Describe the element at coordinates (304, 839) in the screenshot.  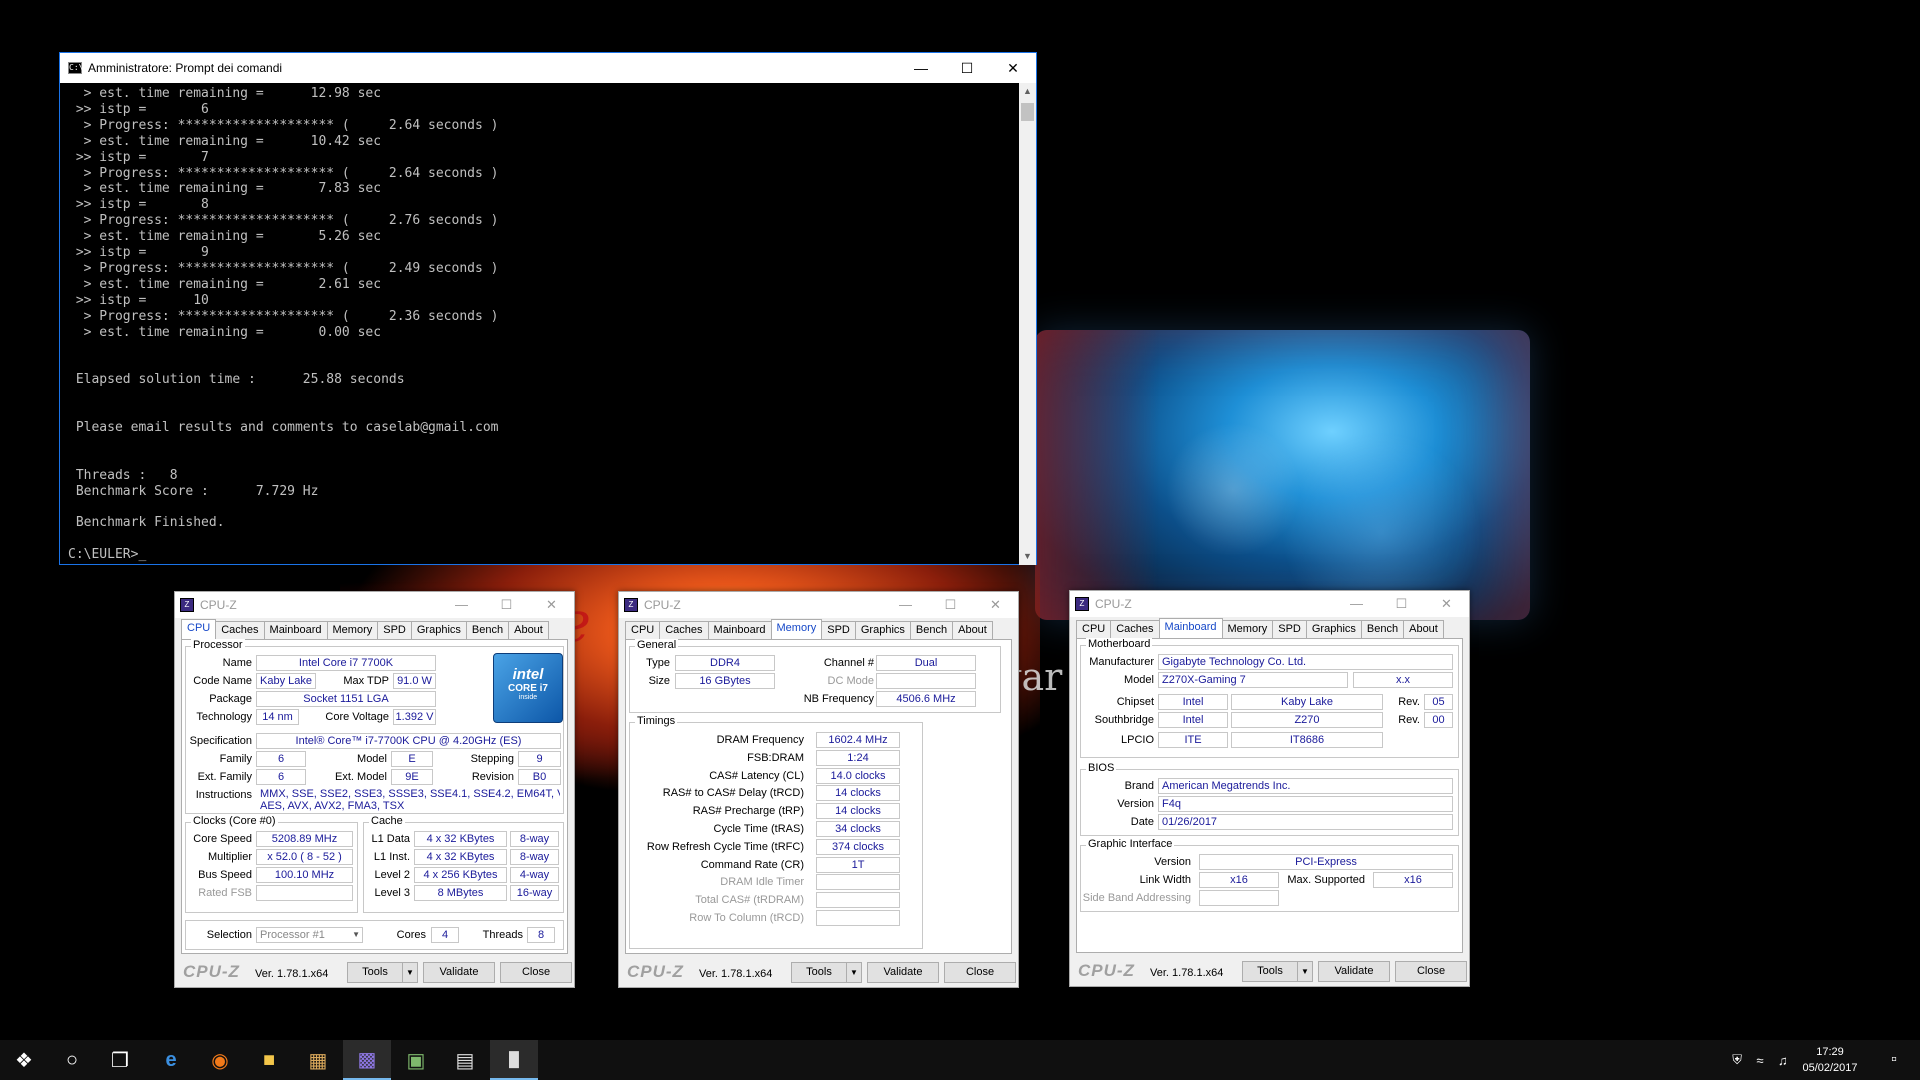
I see `corespeed-value: 5208.89 MHz` at that location.